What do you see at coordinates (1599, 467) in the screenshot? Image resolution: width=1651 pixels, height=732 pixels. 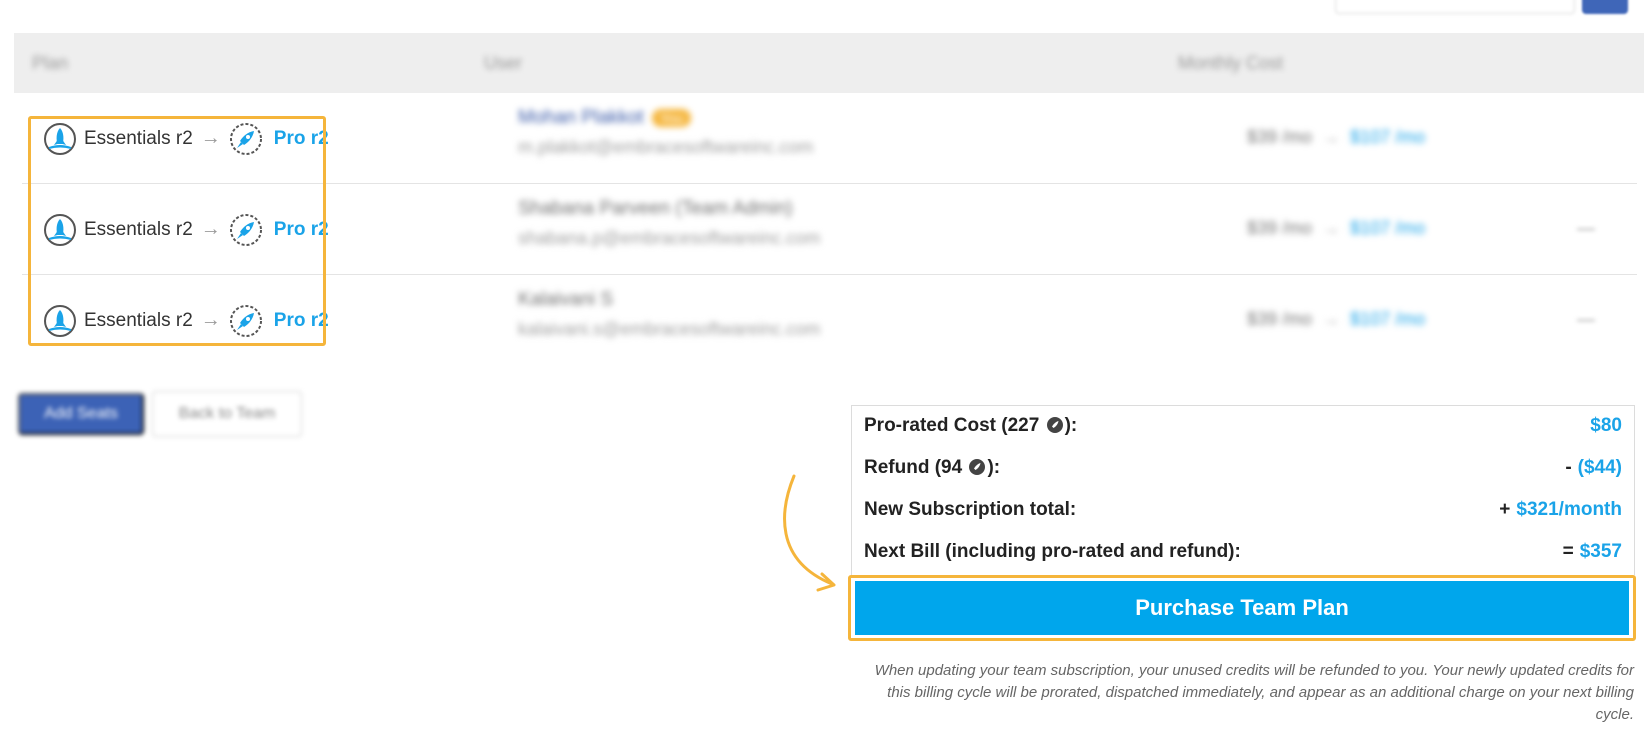 I see `refund-value: ($44)` at bounding box center [1599, 467].